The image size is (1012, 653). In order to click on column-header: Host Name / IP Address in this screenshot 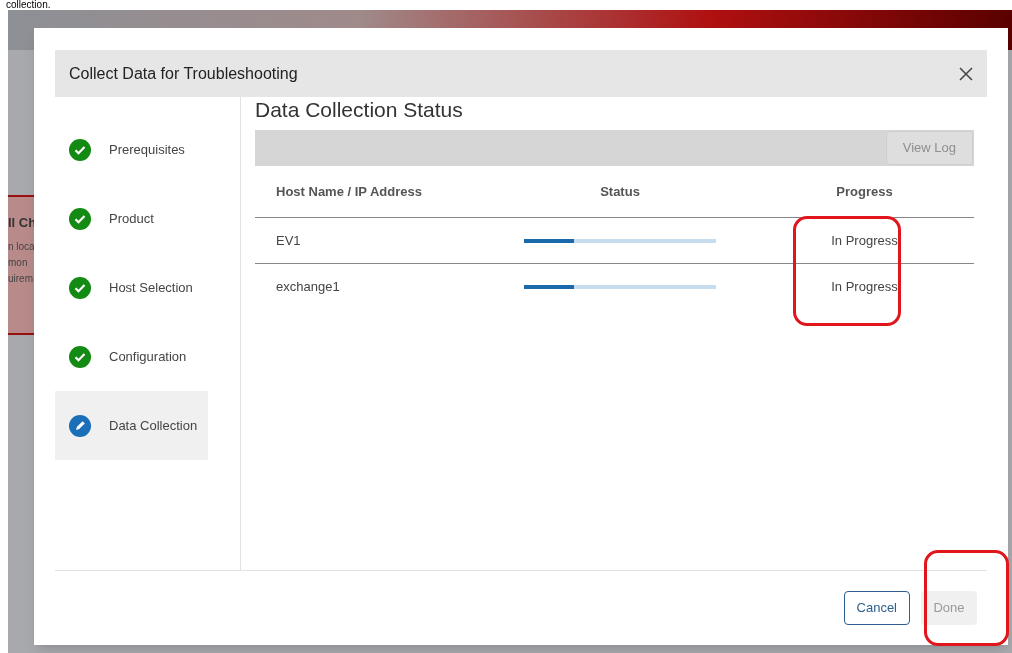, I will do `click(349, 191)`.